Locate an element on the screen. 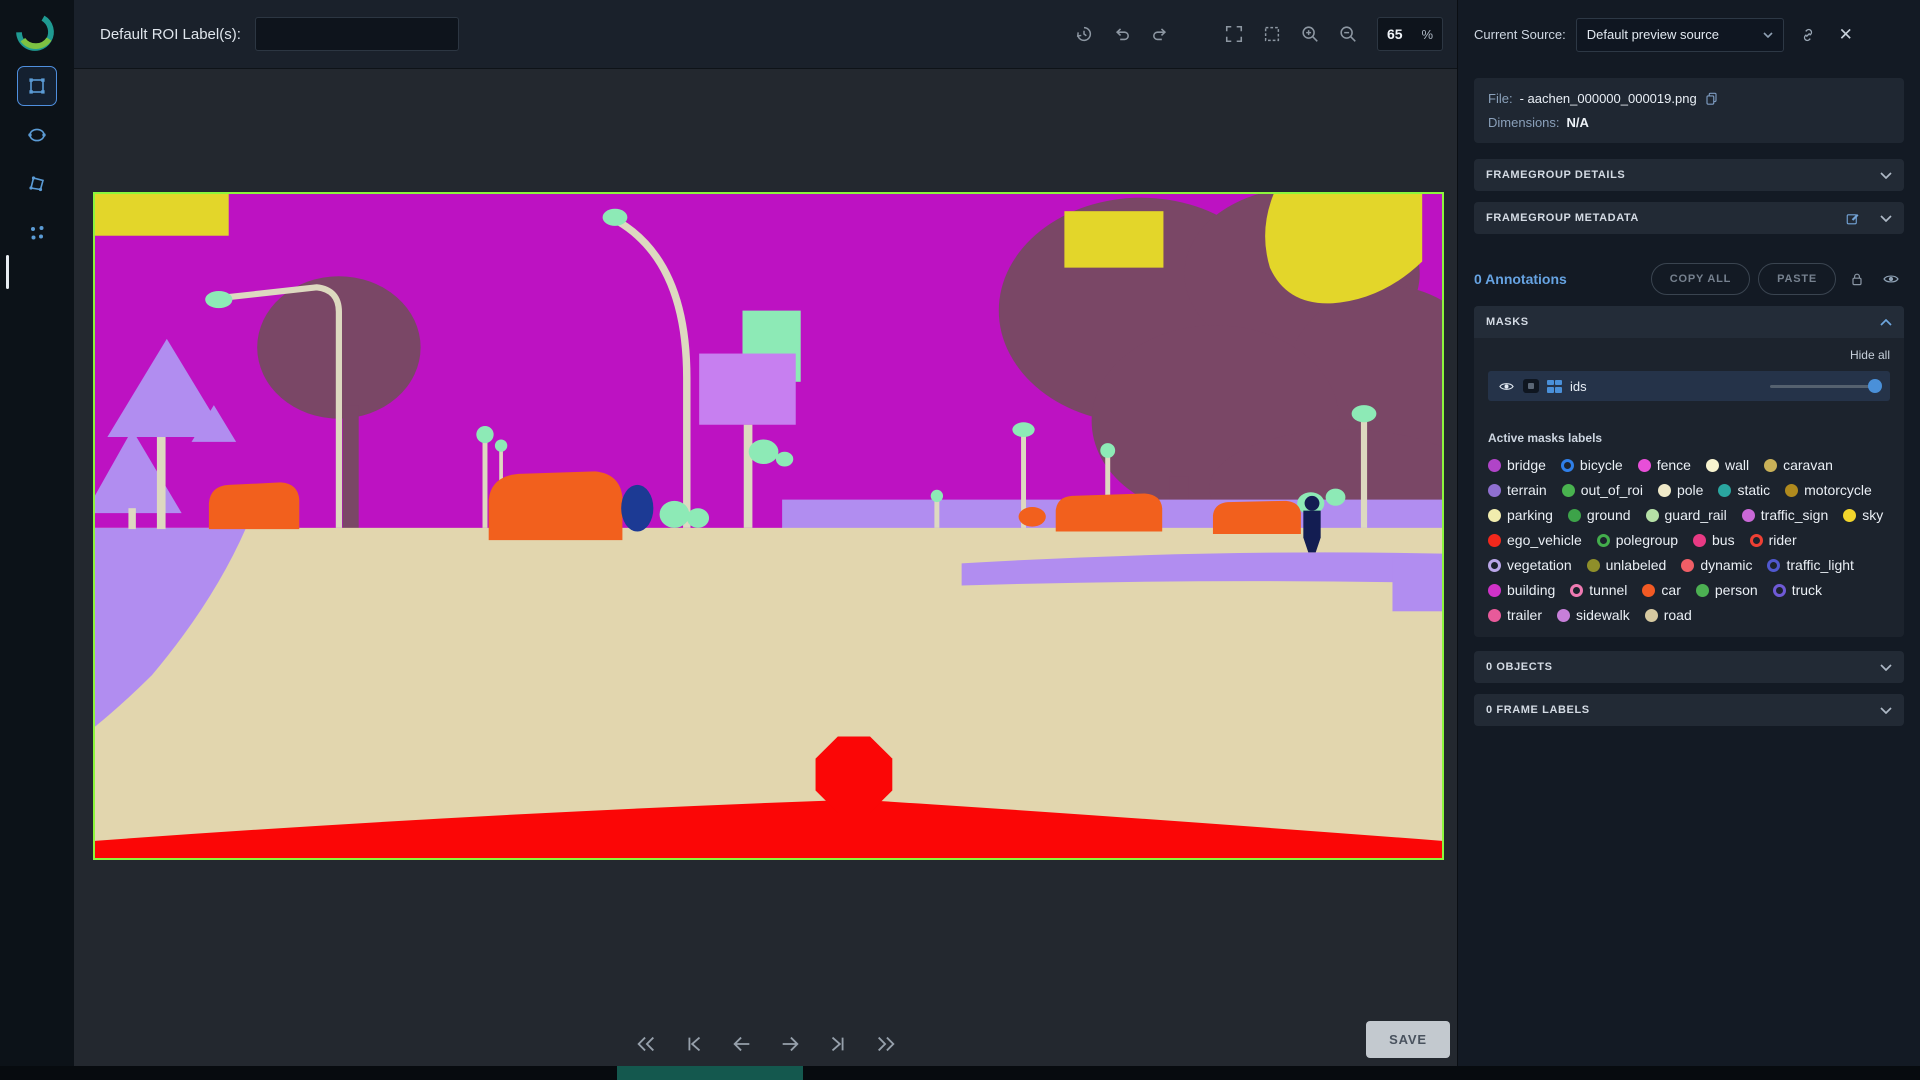  ids-opacity-slider is located at coordinates (1826, 386).